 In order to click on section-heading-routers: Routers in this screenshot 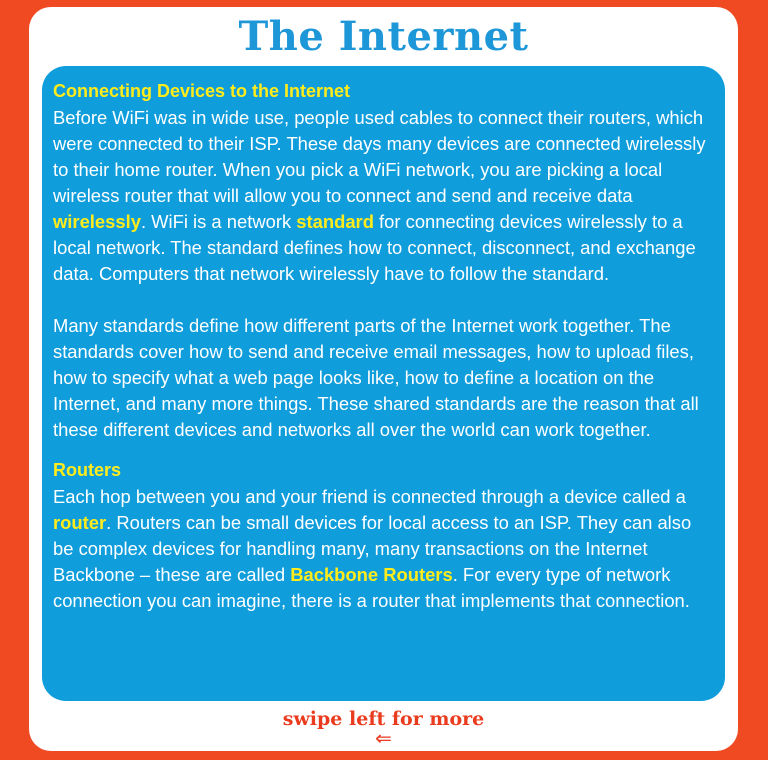, I will do `click(87, 470)`.